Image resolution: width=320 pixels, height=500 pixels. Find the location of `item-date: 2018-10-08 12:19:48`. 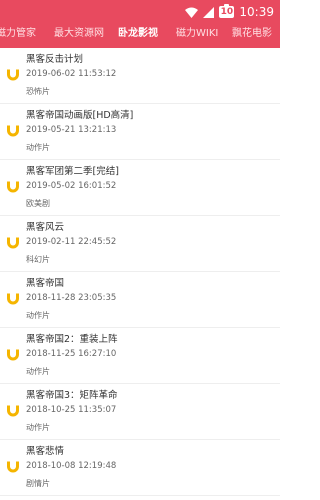

item-date: 2018-10-08 12:19:48 is located at coordinates (71, 466).